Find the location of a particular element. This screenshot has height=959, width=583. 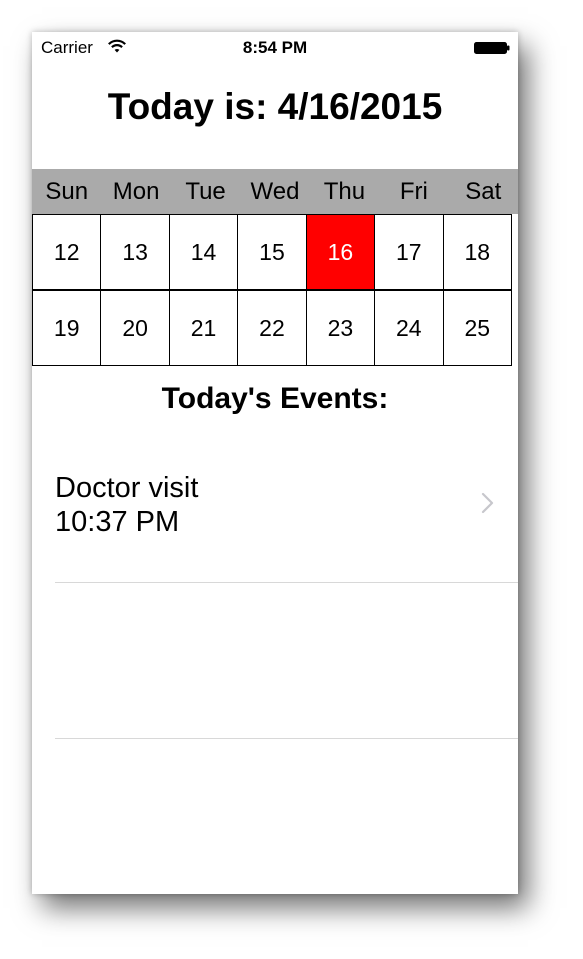

page-title: Today is: 4/16/2015 is located at coordinates (275, 106).